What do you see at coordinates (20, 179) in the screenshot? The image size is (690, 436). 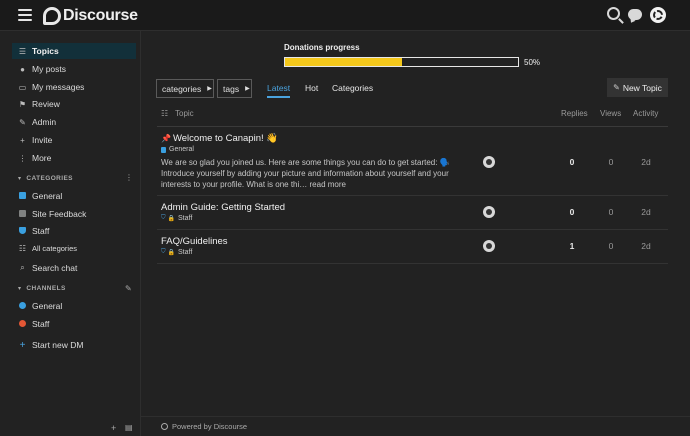 I see `chevron-down-icon: ▾` at bounding box center [20, 179].